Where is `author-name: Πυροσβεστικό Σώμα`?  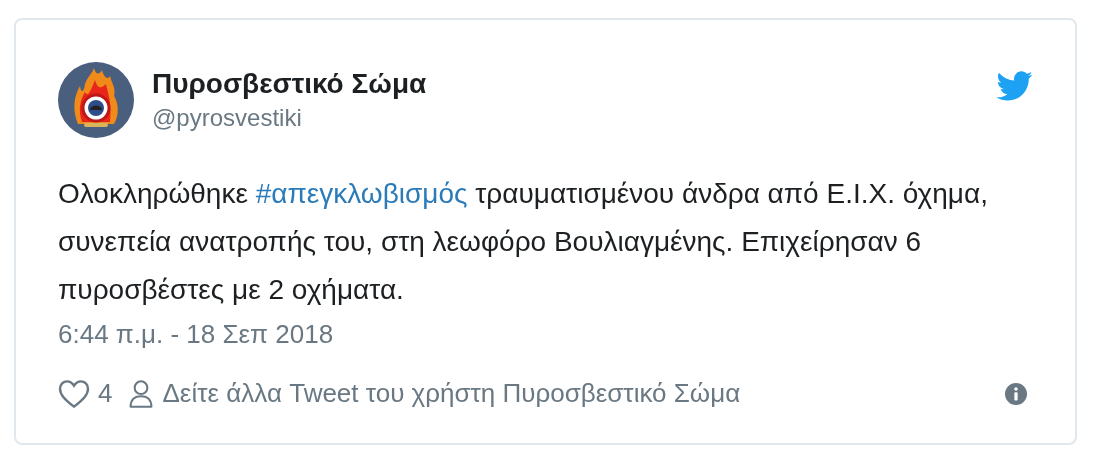 author-name: Πυροσβεστικό Σώμα is located at coordinates (289, 84).